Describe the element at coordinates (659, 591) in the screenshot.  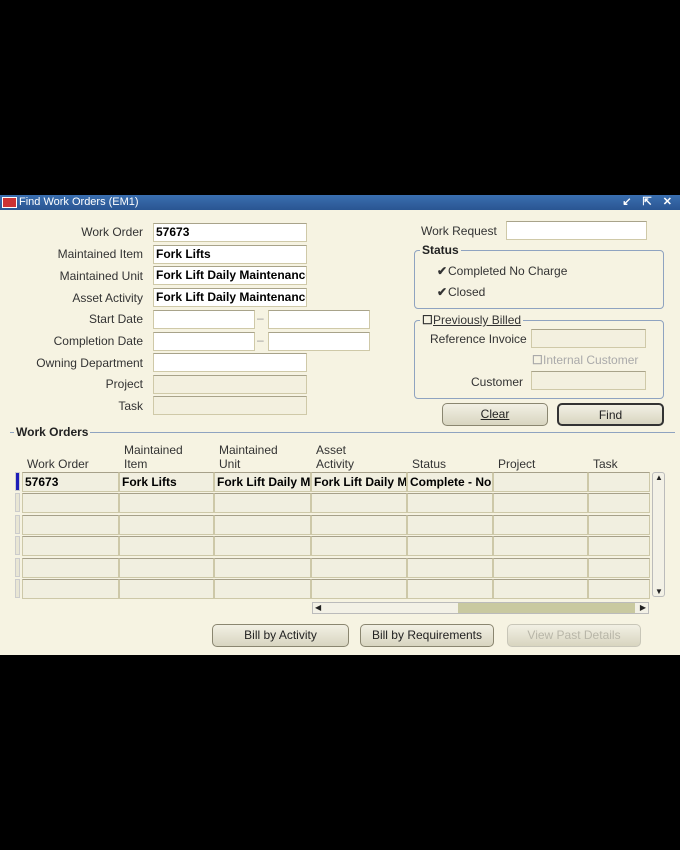
I see `scroll-down-icon: ▼` at that location.